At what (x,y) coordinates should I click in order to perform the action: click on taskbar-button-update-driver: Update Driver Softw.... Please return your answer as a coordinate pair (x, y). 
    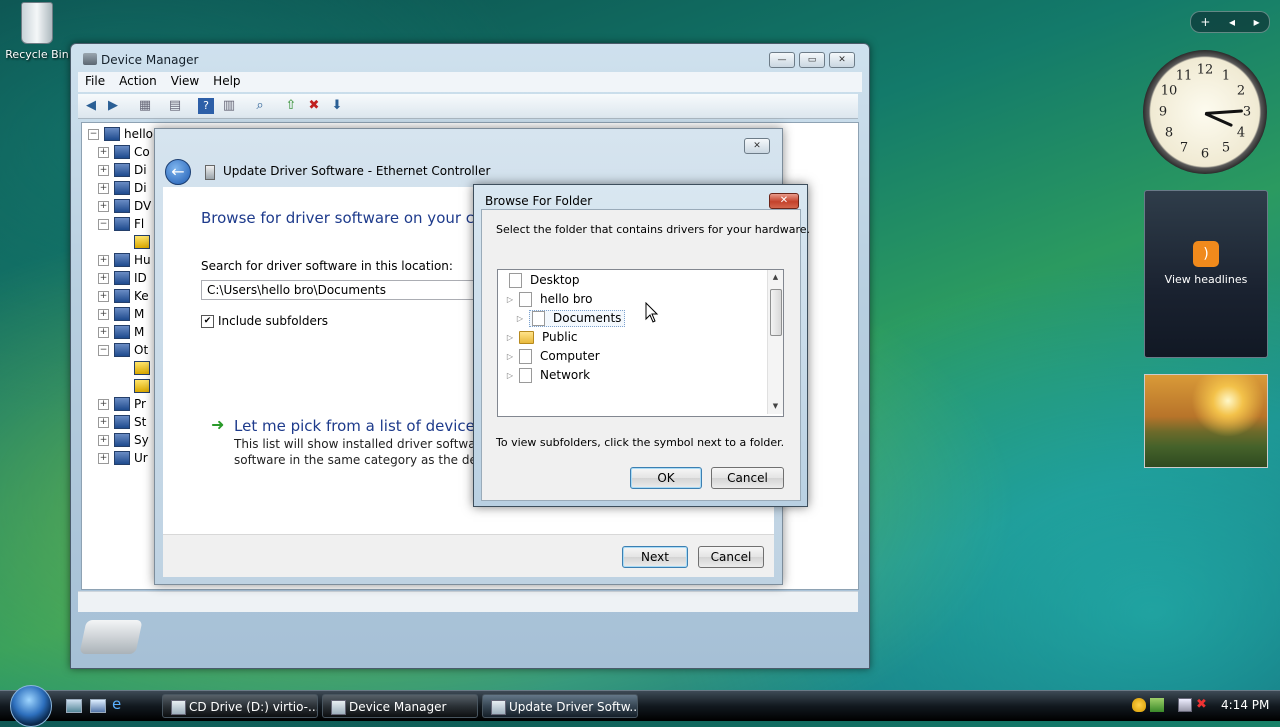
    Looking at the image, I should click on (560, 706).